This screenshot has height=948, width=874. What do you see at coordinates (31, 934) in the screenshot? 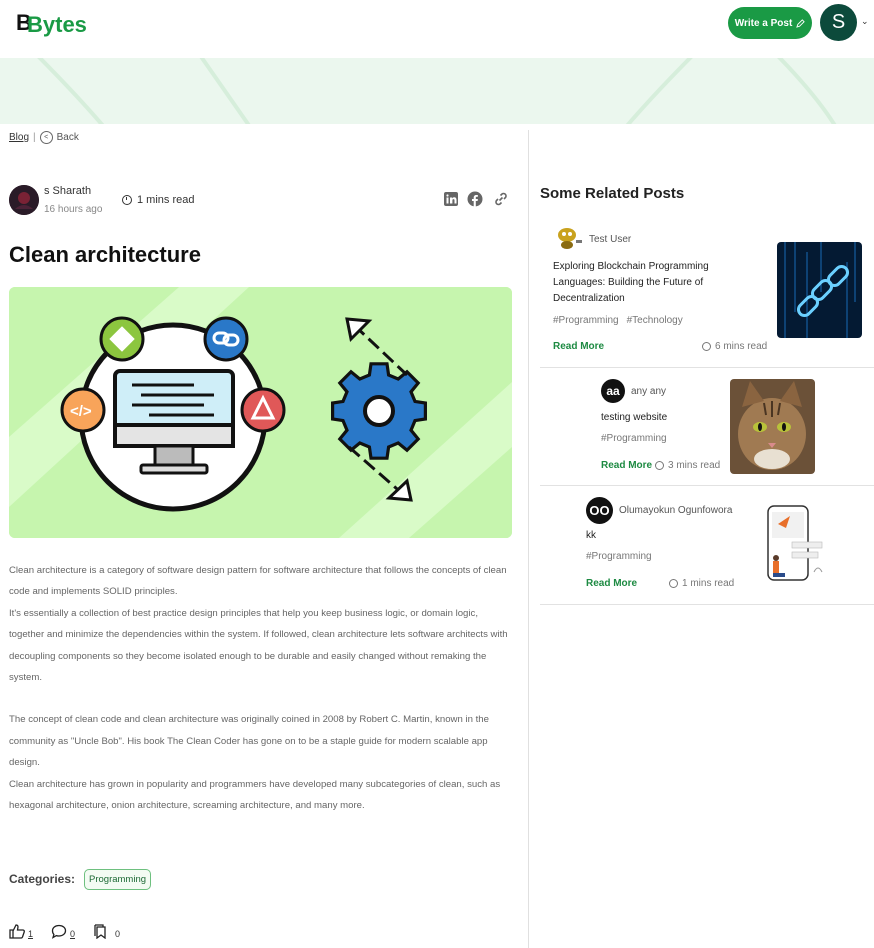
I see `like-count: 1` at bounding box center [31, 934].